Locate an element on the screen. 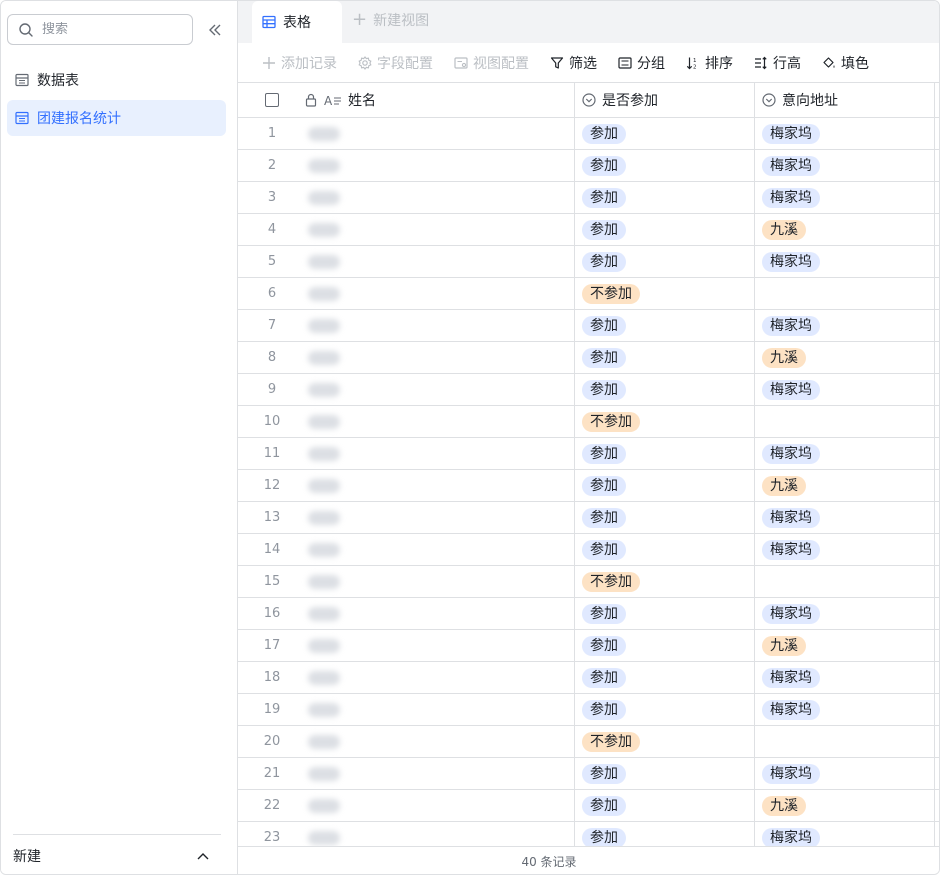  table-row: 1 参加 梅家坞 is located at coordinates (588, 134).